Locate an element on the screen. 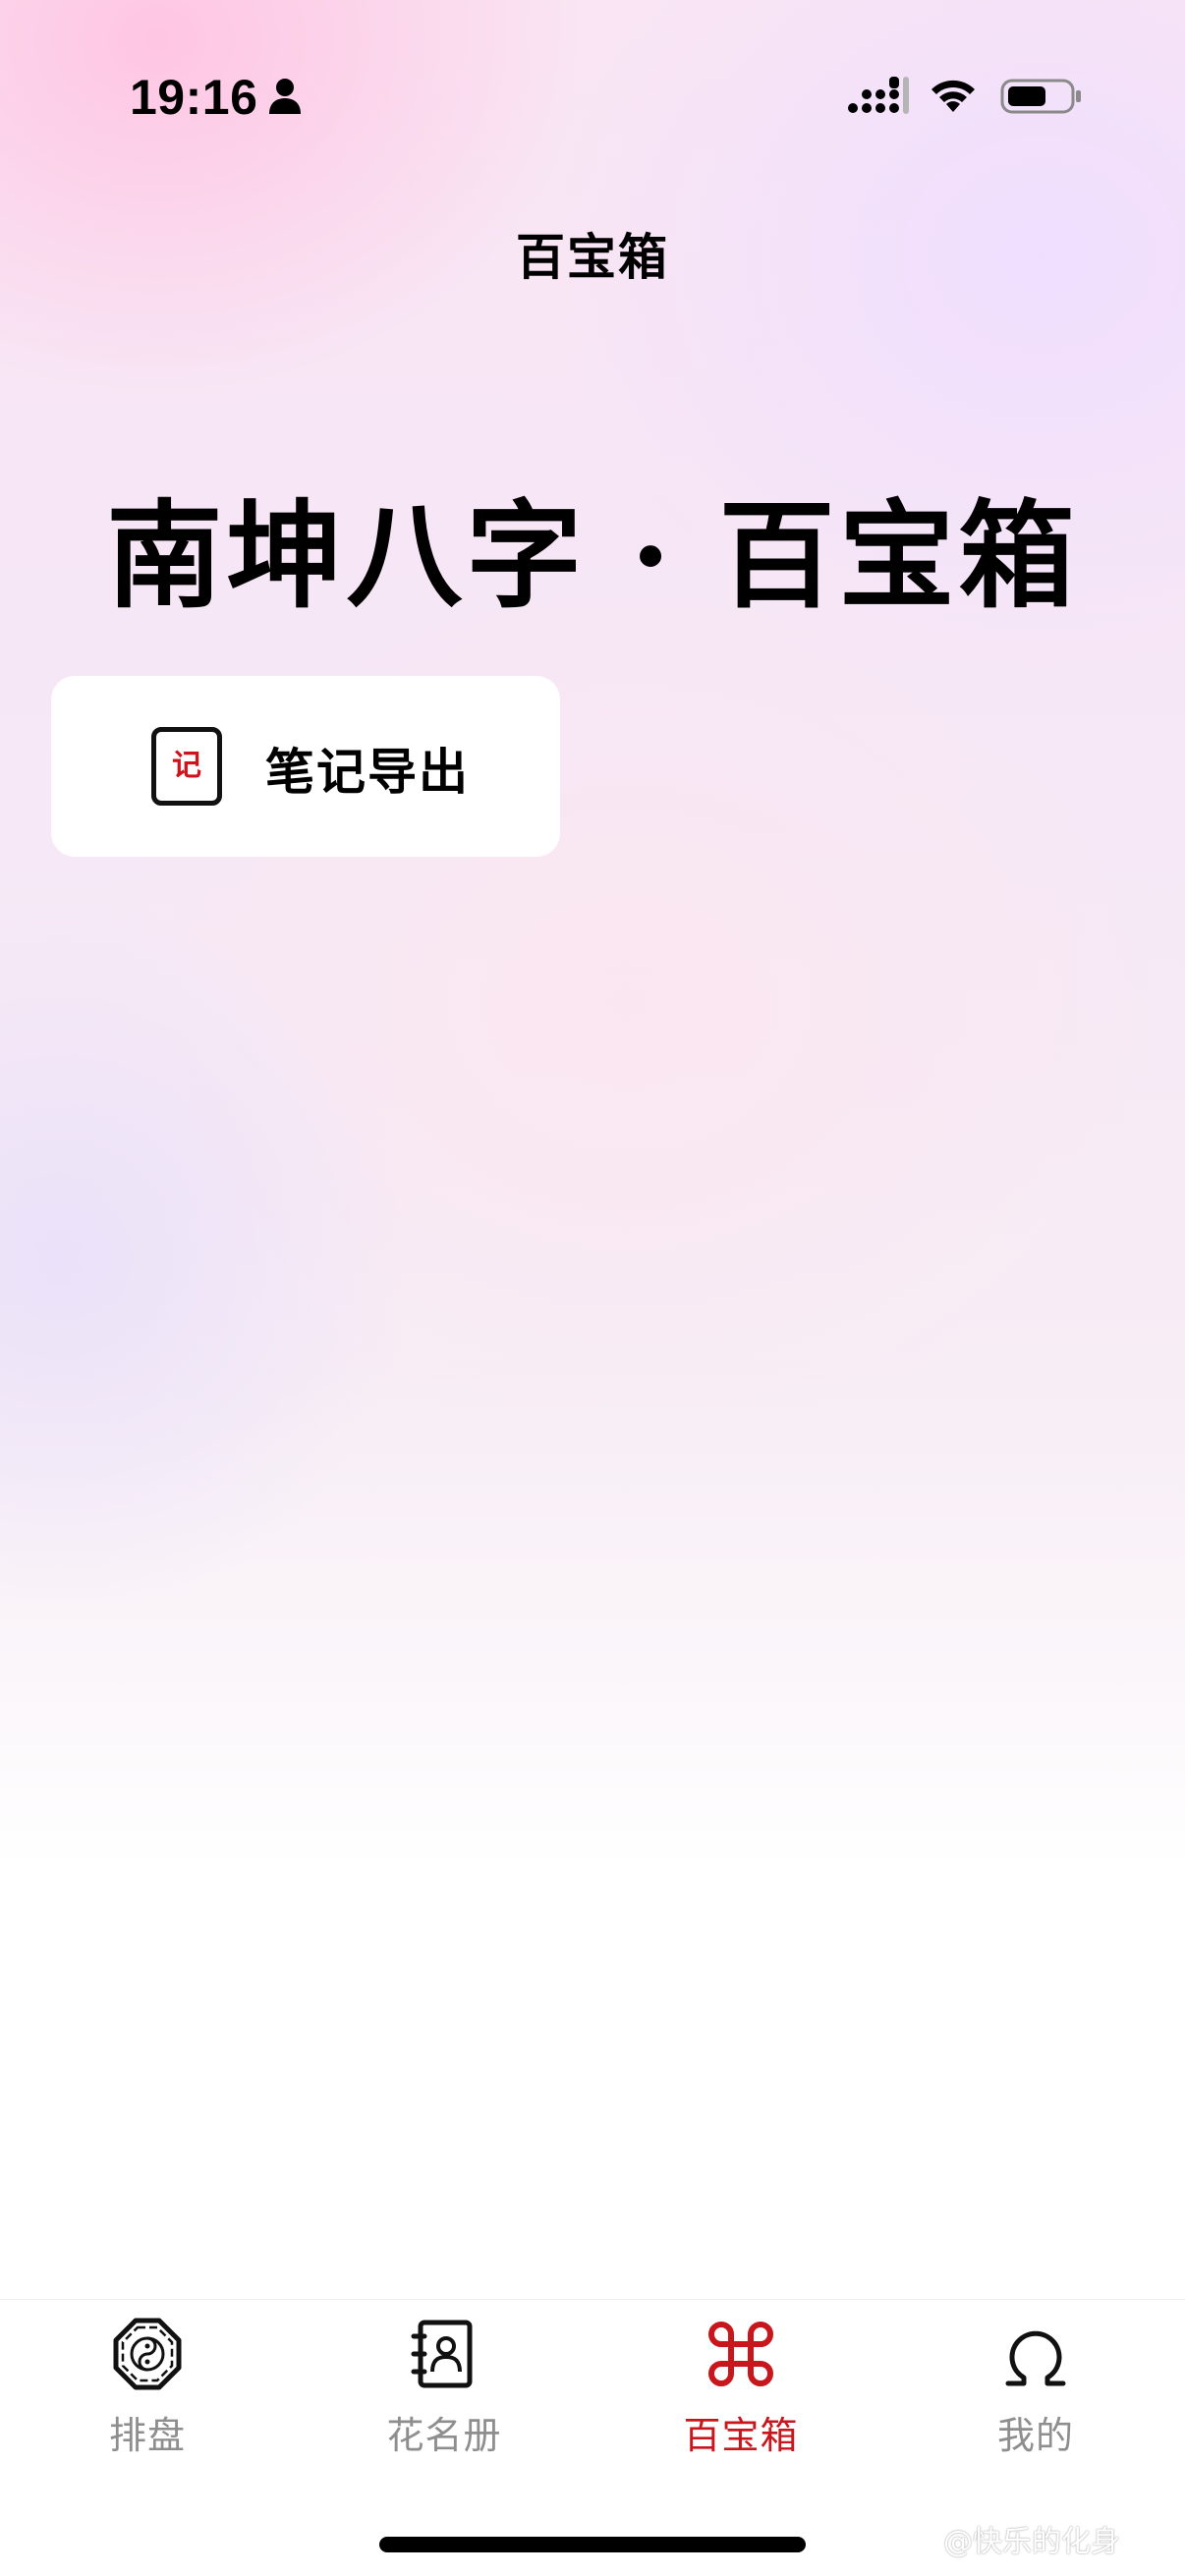 The width and height of the screenshot is (1185, 2576). note-export-icon: 记 is located at coordinates (186, 766).